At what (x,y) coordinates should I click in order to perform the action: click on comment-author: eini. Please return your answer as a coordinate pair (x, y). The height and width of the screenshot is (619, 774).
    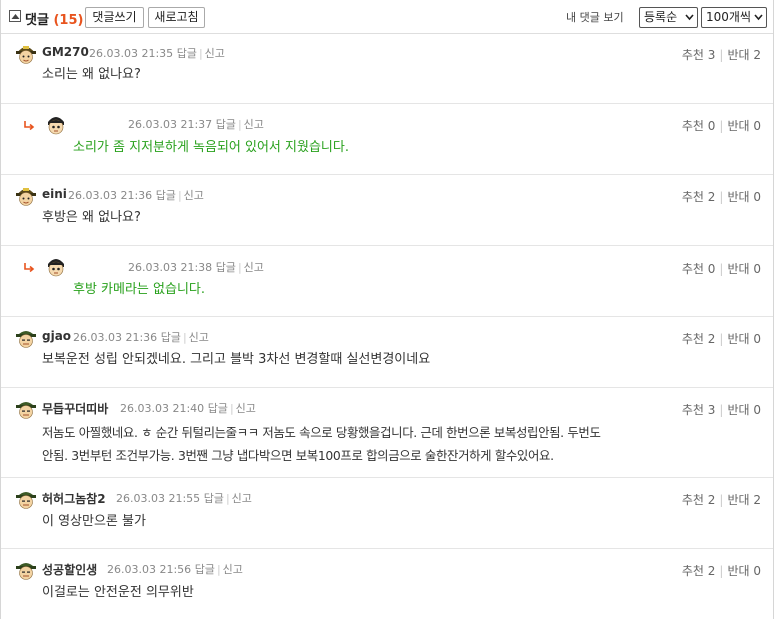
    Looking at the image, I should click on (54, 194).